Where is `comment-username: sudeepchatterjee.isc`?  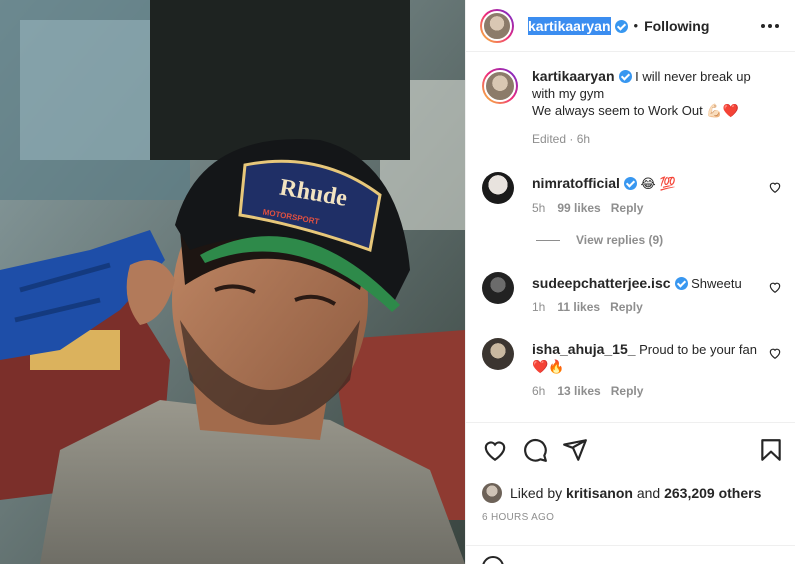 comment-username: sudeepchatterjee.isc is located at coordinates (601, 283).